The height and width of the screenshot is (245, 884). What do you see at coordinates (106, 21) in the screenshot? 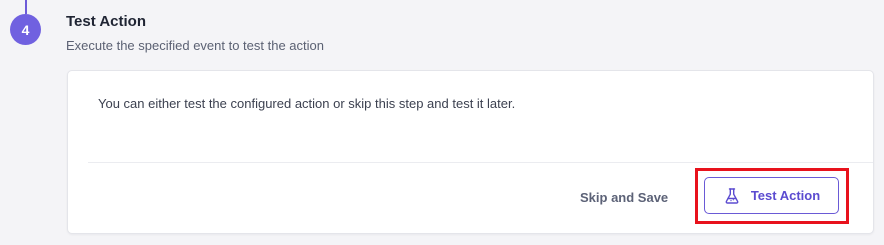
I see `step-title: Test Action` at bounding box center [106, 21].